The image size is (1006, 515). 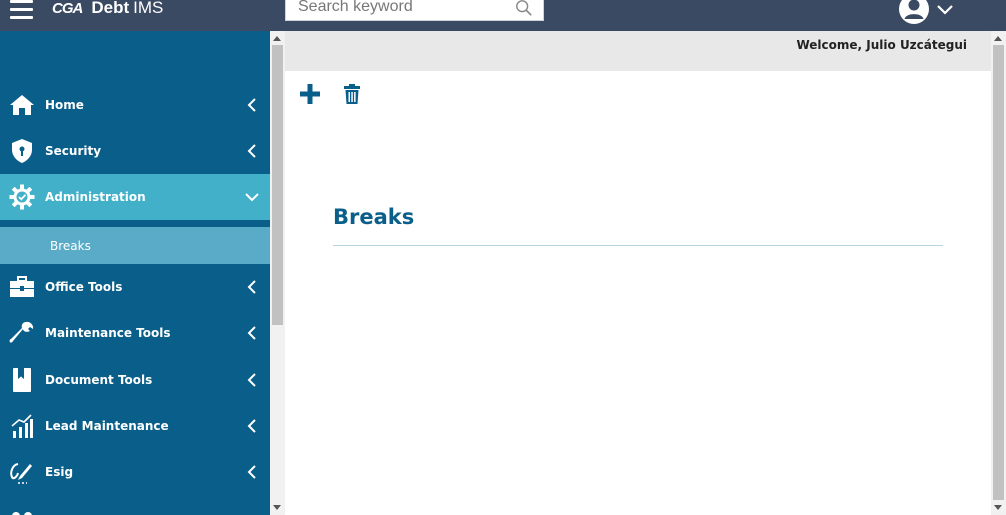 What do you see at coordinates (881, 45) in the screenshot?
I see `welcome-text: Welcome, Julio Uzcátegui` at bounding box center [881, 45].